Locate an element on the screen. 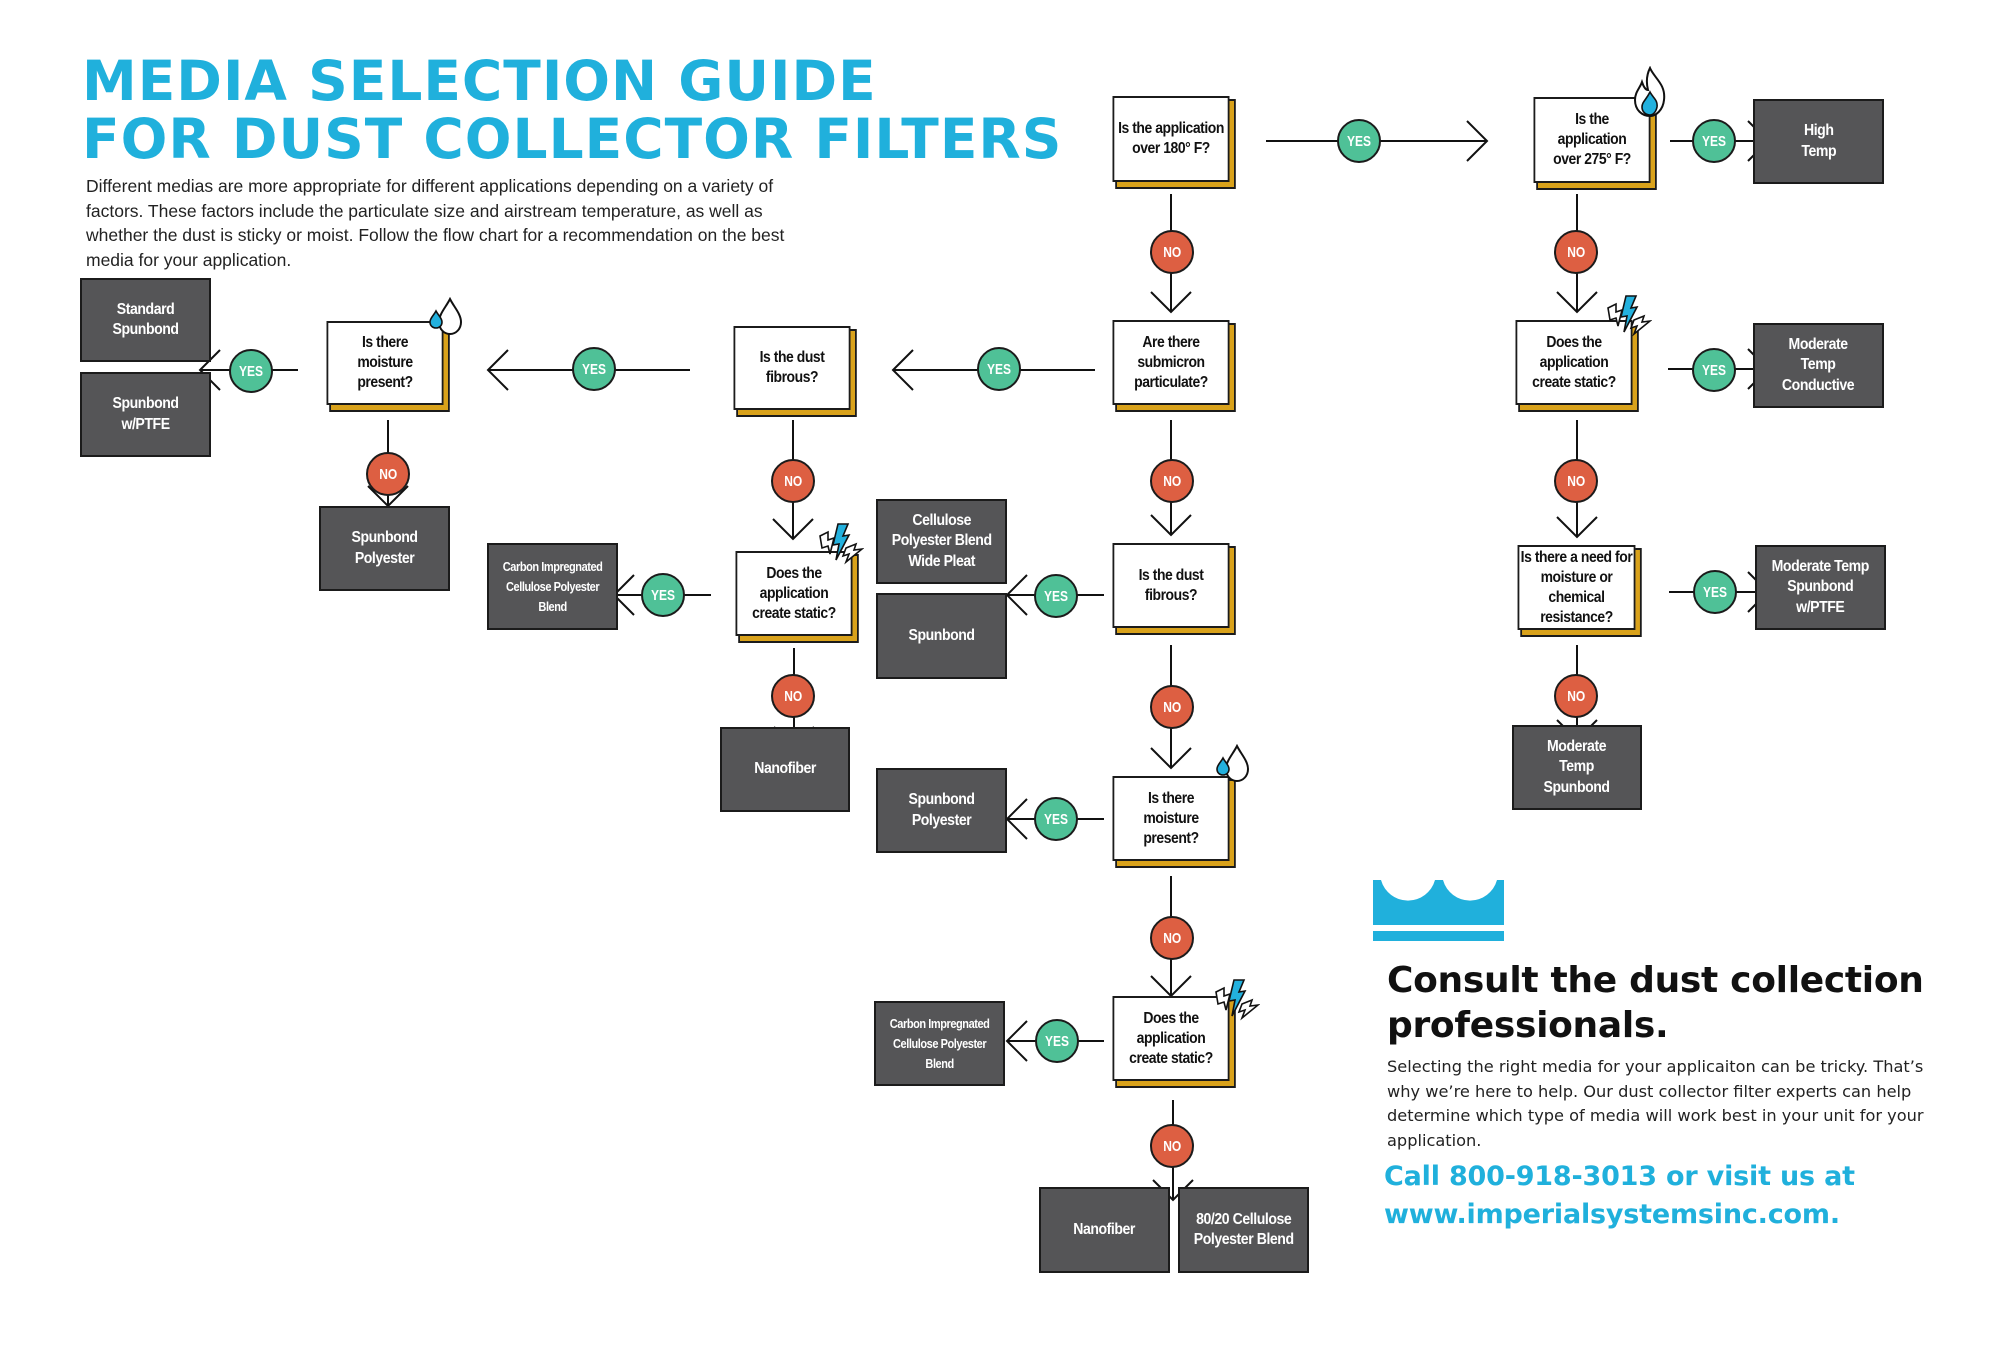  question-text: Is the application over 180° F? is located at coordinates (1171, 138).